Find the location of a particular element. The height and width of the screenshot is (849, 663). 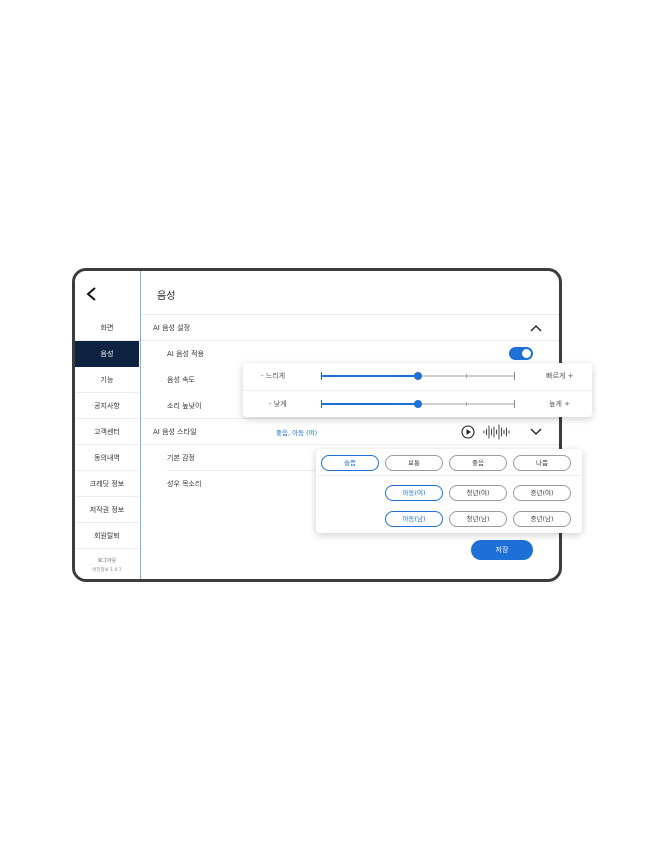

ai-voice-apply-toggle is located at coordinates (521, 353).